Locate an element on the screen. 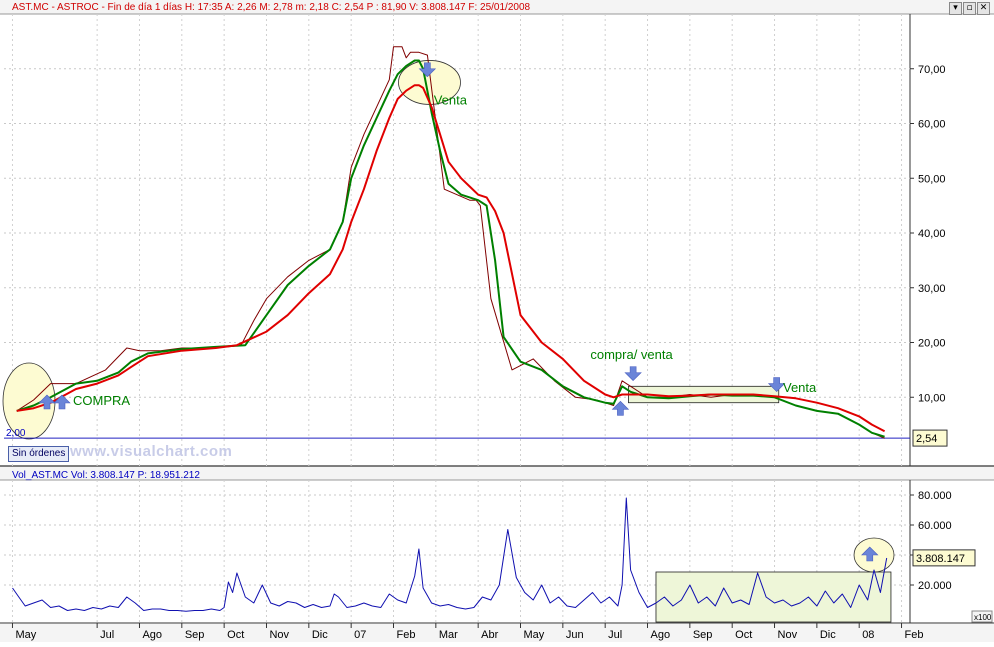  scale-note-label: x100 is located at coordinates (983, 617).